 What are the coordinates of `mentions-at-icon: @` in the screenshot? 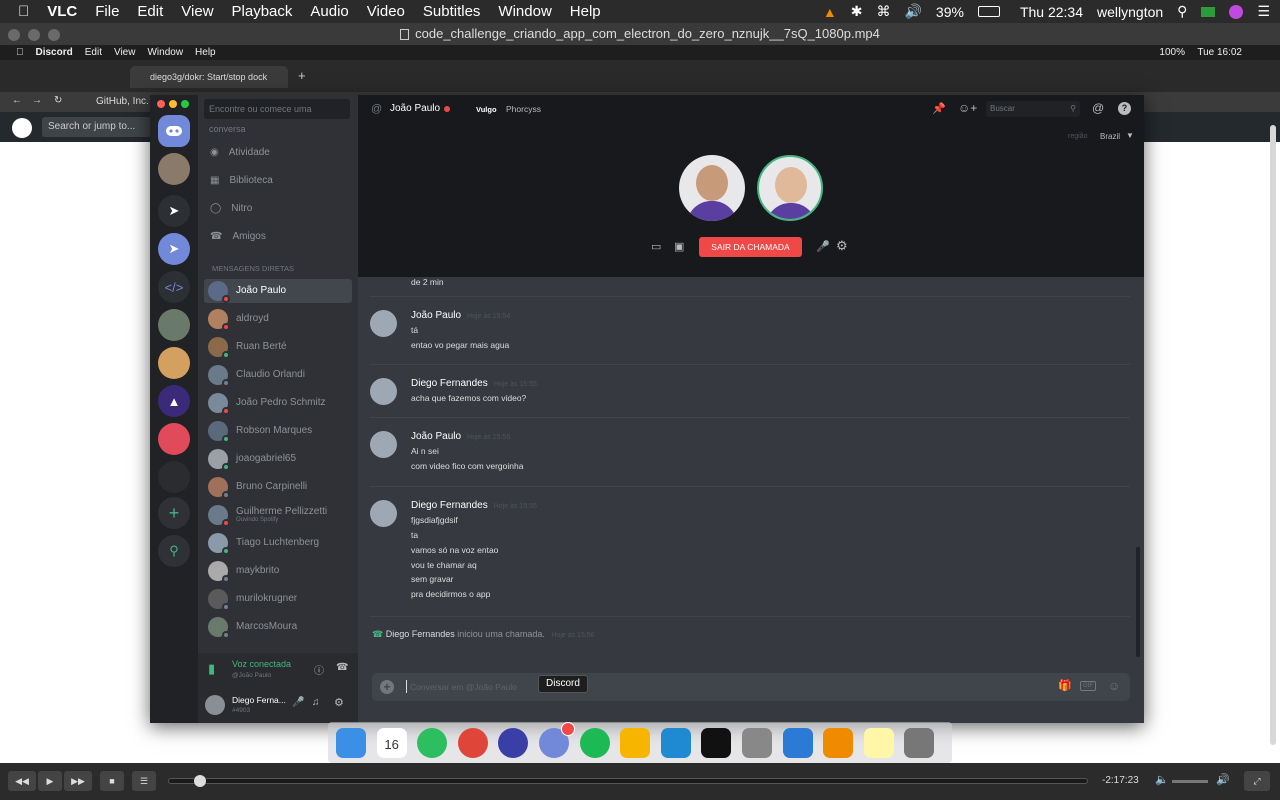 It's located at (1098, 108).